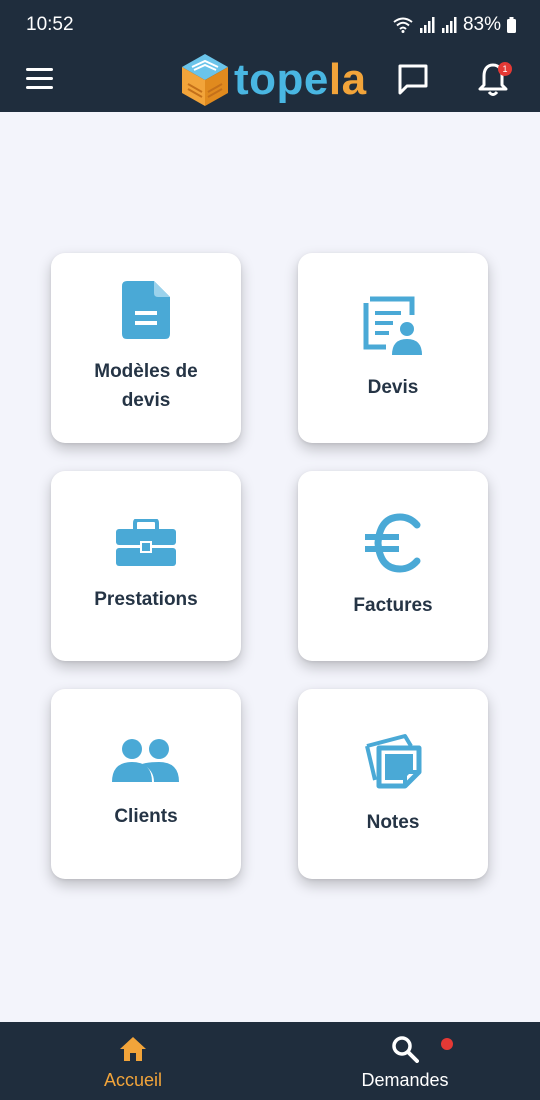  I want to click on search-icon, so click(405, 1049).